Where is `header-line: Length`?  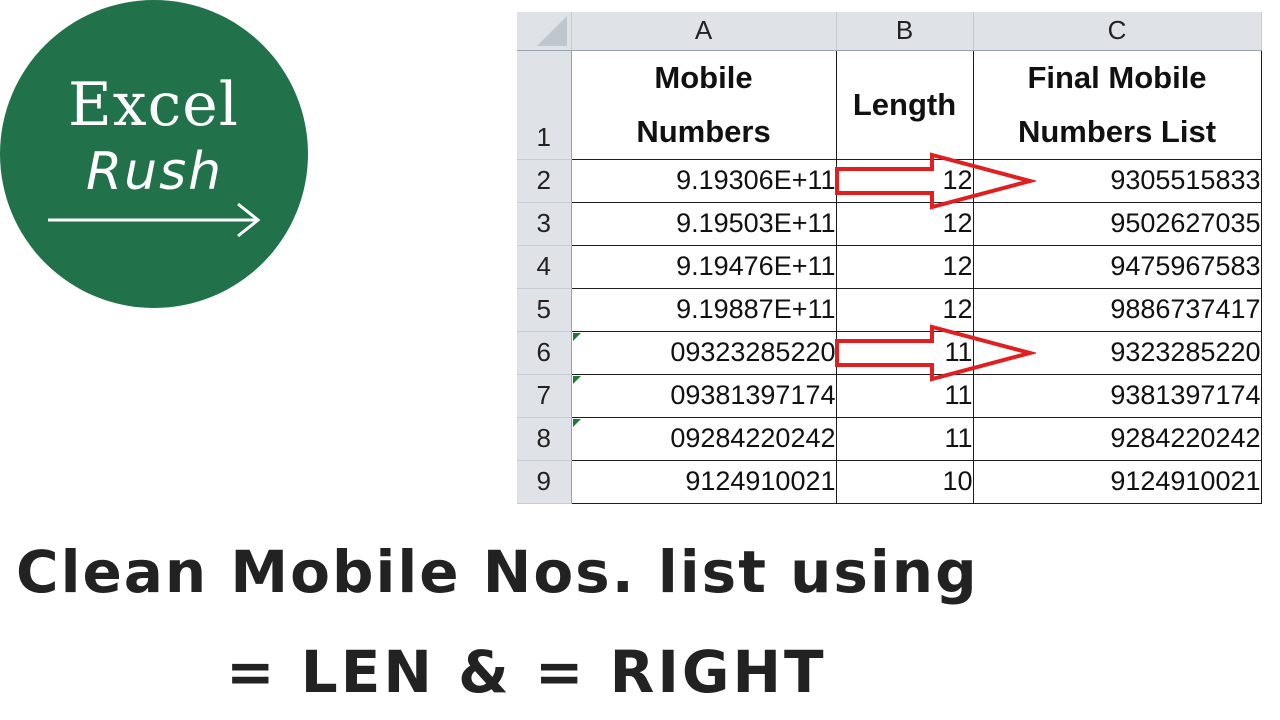
header-line: Length is located at coordinates (904, 104).